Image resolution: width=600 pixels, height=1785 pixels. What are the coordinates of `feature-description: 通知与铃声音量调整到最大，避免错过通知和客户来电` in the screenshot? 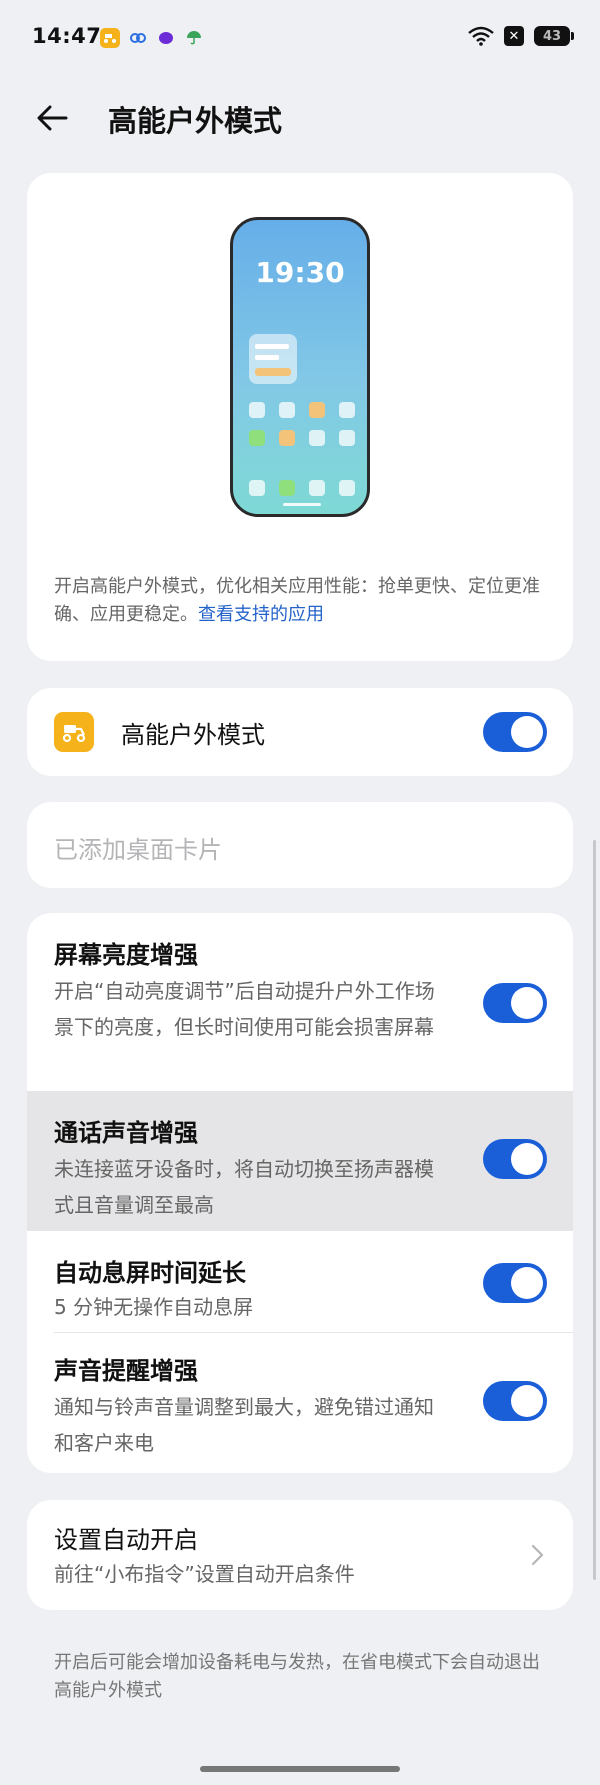 It's located at (244, 1425).